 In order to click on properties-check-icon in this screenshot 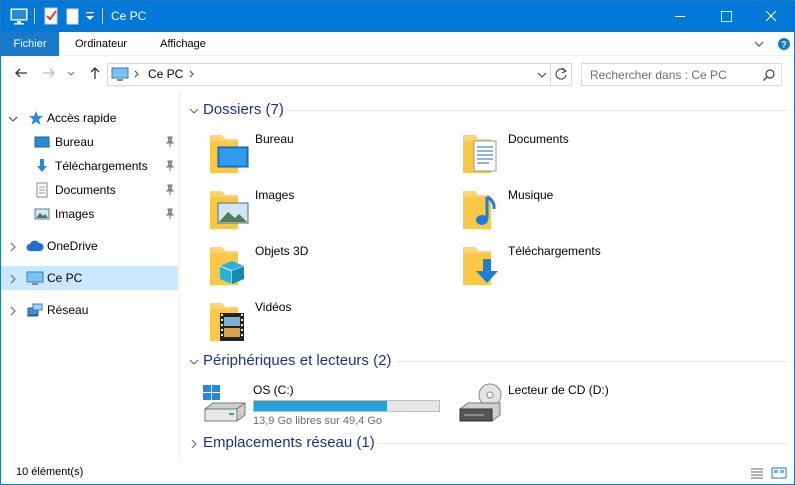, I will do `click(51, 16)`.